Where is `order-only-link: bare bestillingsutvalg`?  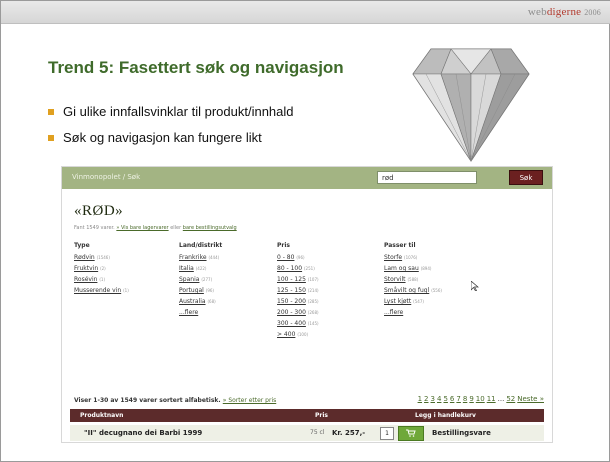
order-only-link: bare bestillingsutvalg is located at coordinates (210, 228).